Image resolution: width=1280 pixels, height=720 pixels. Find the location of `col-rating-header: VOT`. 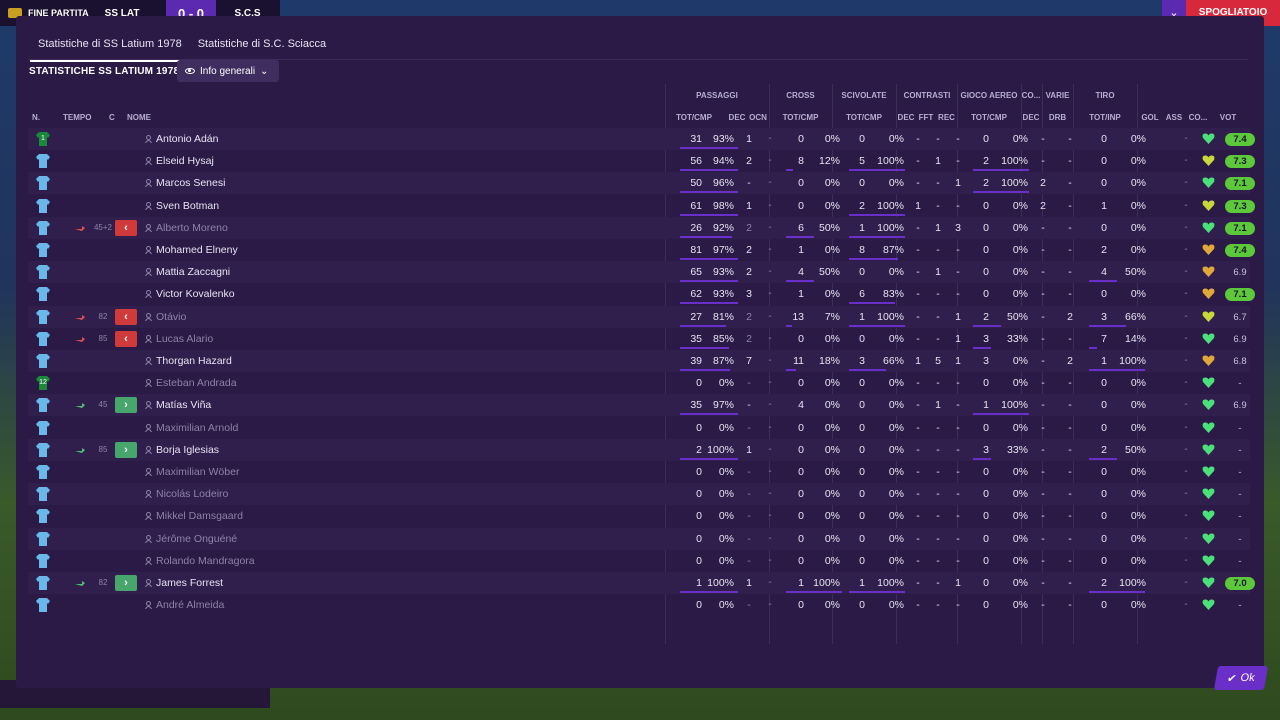

col-rating-header: VOT is located at coordinates (1228, 117).